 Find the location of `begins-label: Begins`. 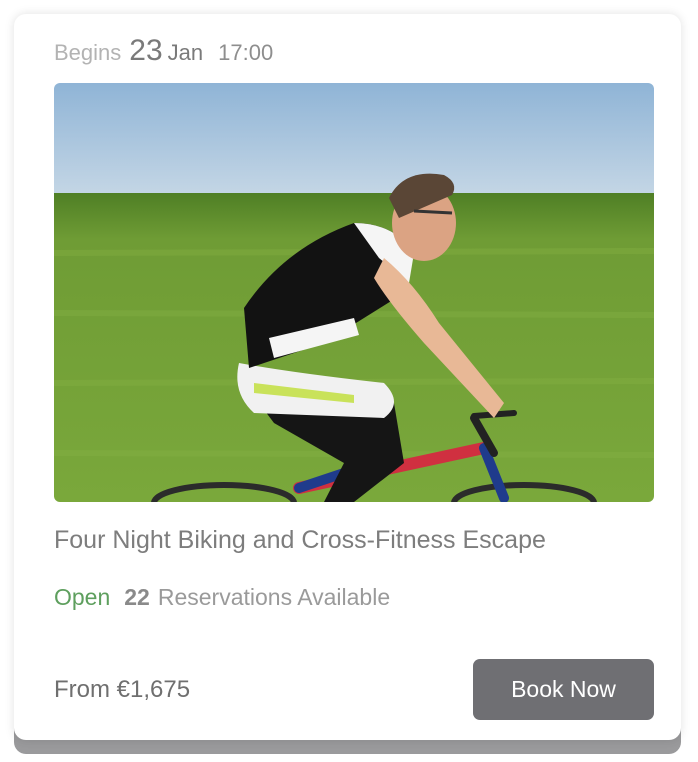

begins-label: Begins is located at coordinates (88, 52).